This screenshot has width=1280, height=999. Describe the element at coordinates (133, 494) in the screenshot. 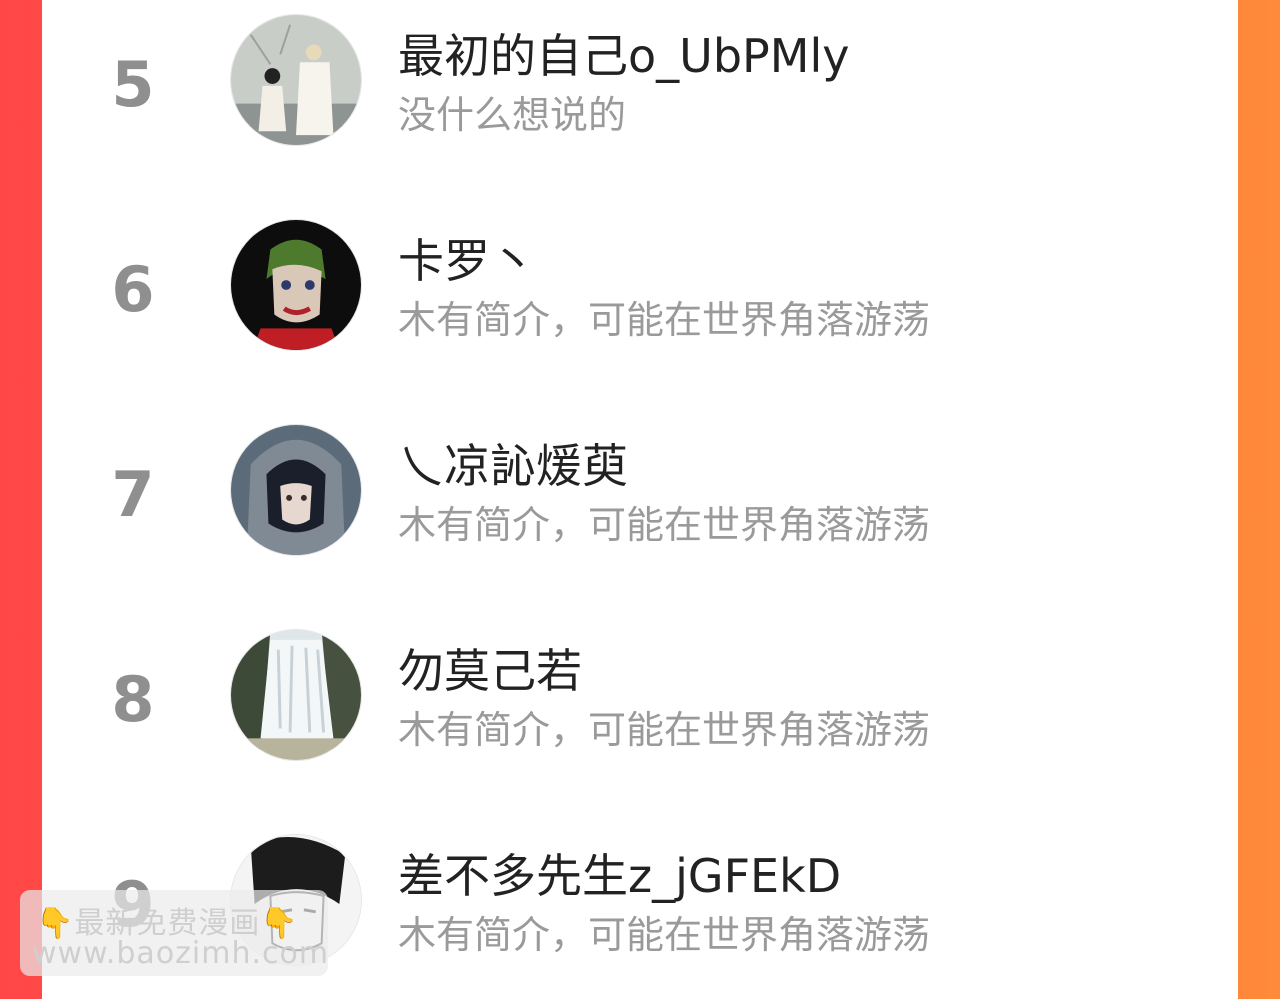

I see `rank-number: 7` at that location.